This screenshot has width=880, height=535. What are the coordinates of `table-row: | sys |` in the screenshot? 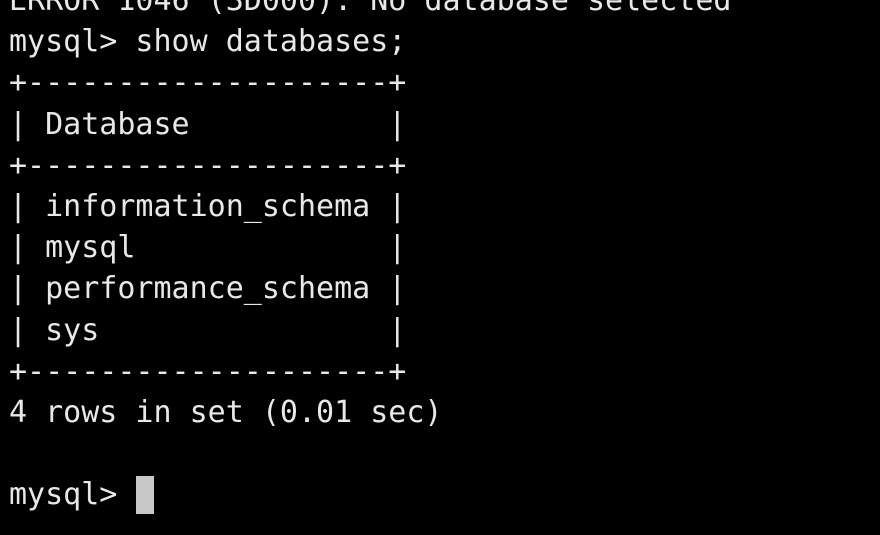 It's located at (208, 330).